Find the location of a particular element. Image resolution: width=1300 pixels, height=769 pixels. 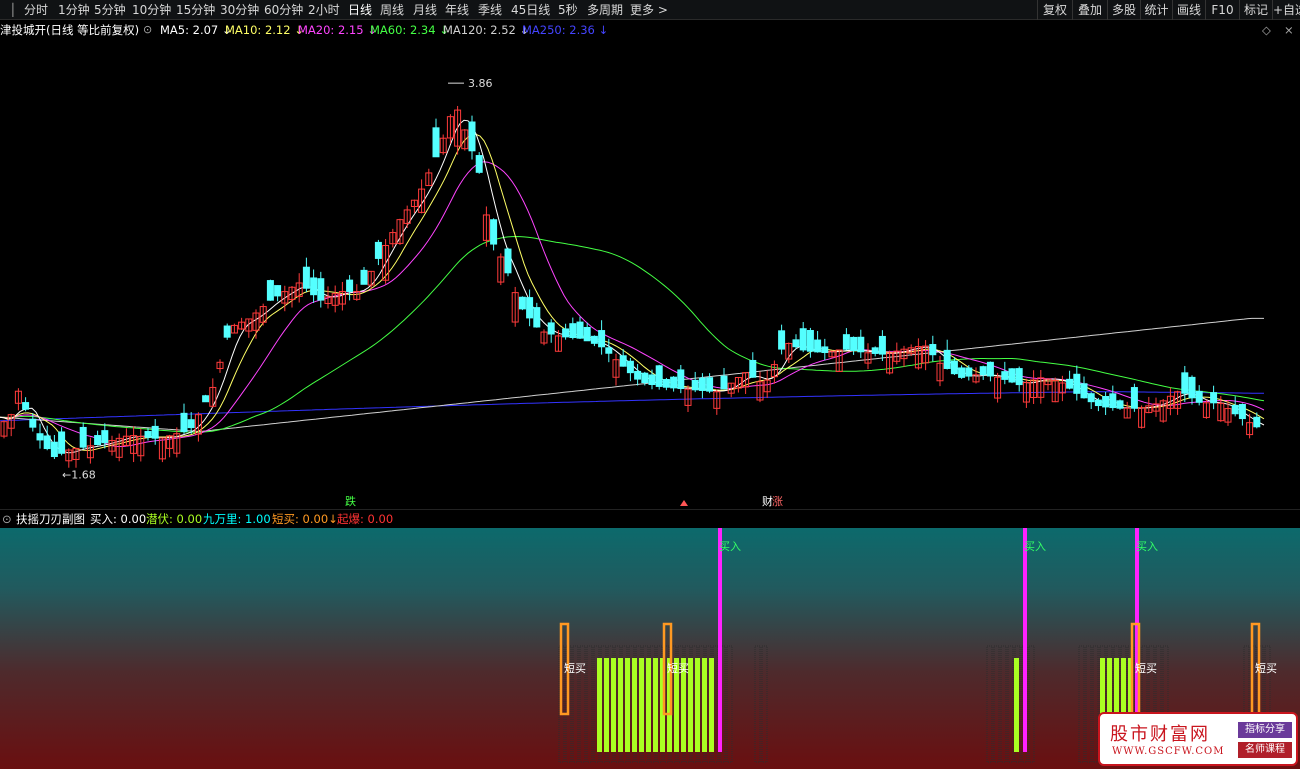

toolbar-button-5: F10 is located at coordinates (1222, 10).